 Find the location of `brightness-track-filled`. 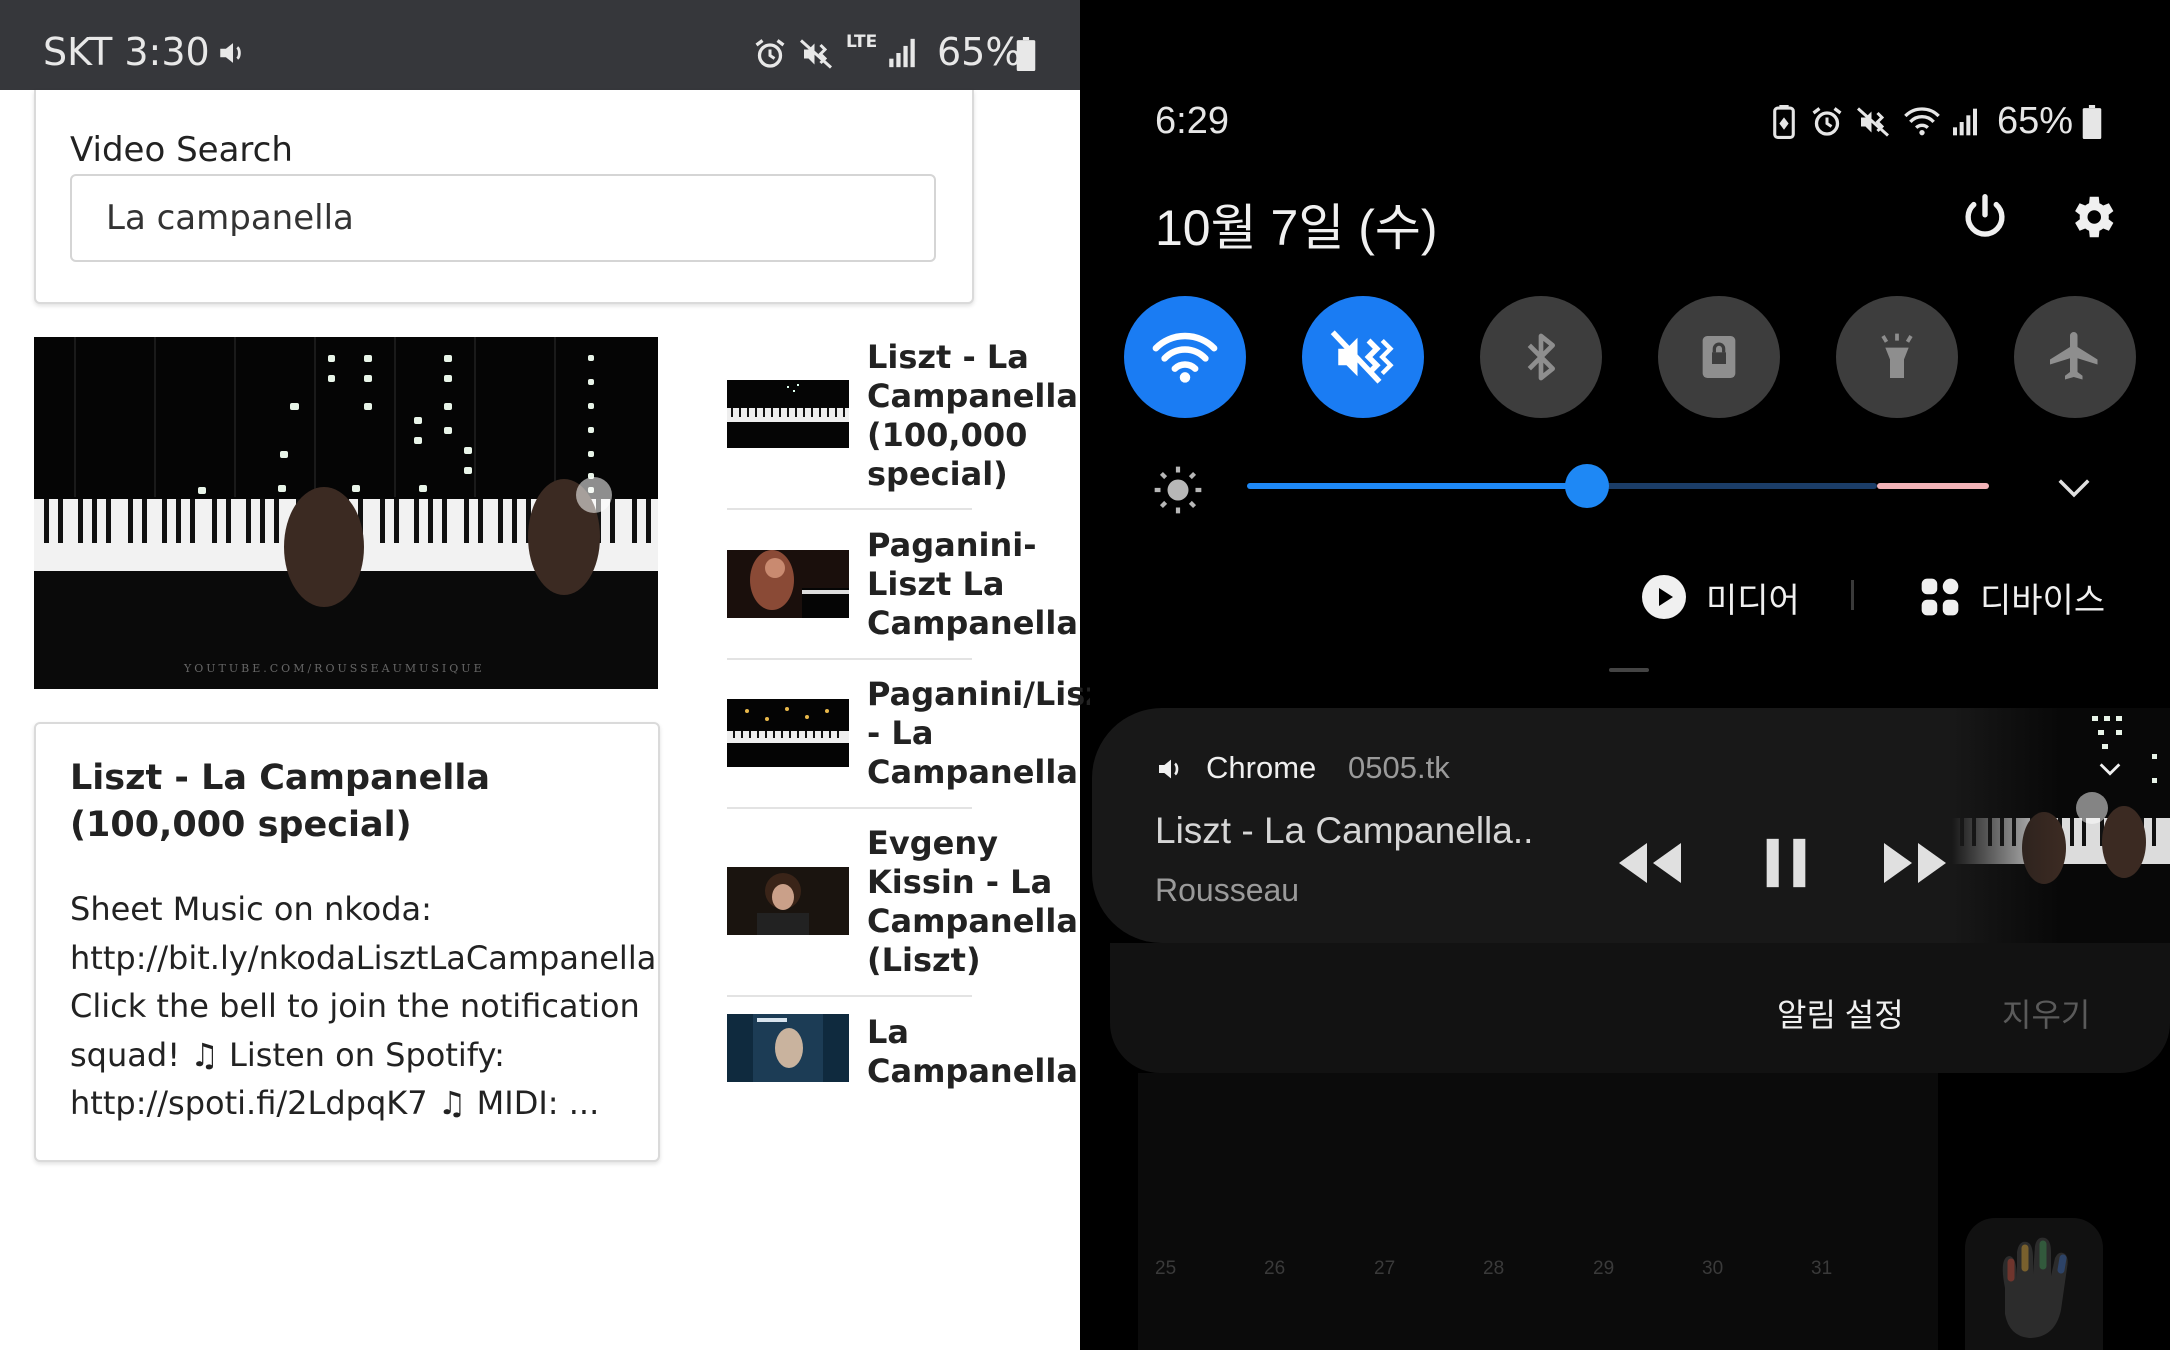

brightness-track-filled is located at coordinates (1417, 486).